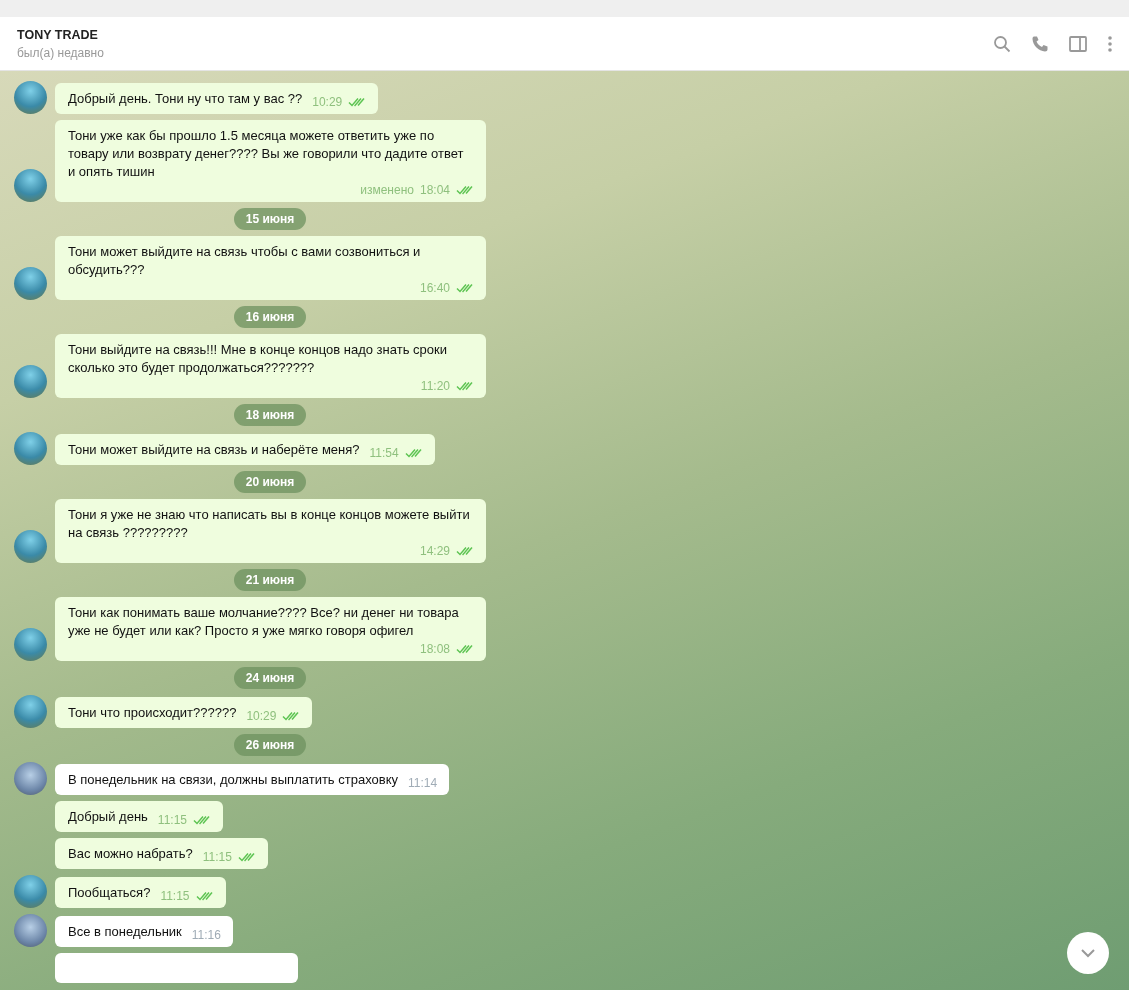  I want to click on last-seen-status: был(а) недавно, so click(61, 52).